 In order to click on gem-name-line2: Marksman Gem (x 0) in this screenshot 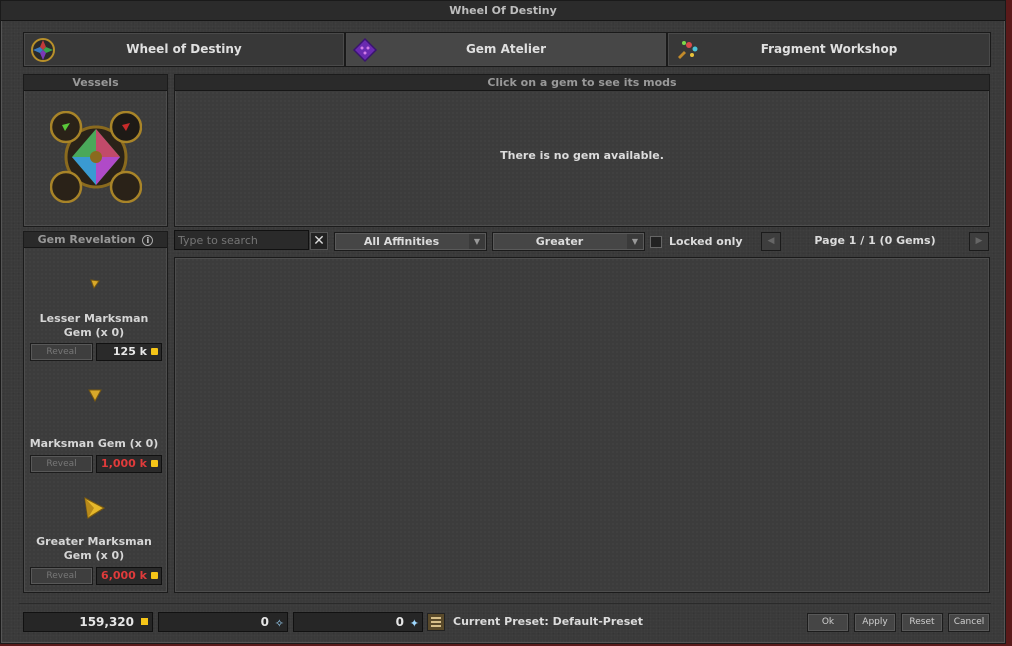, I will do `click(94, 443)`.